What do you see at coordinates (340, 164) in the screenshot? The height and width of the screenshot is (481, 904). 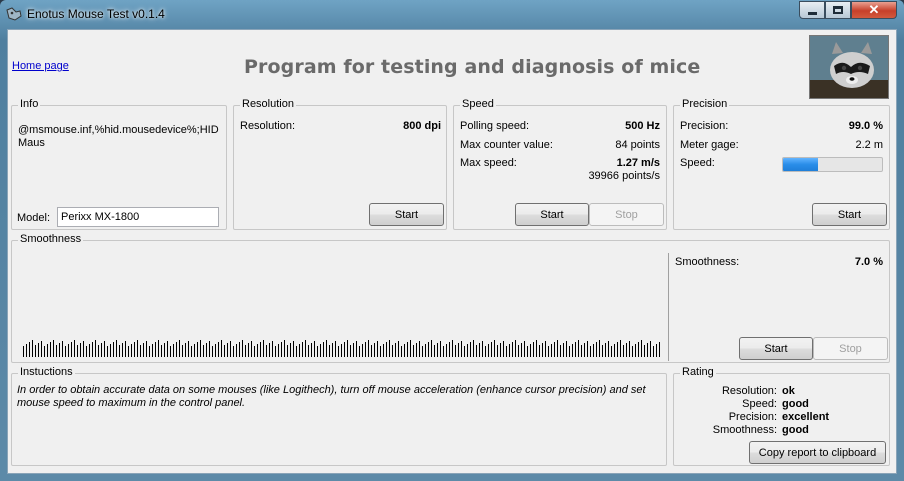 I see `resolution-group: Resolution Resolution: 800 dpi Start` at bounding box center [340, 164].